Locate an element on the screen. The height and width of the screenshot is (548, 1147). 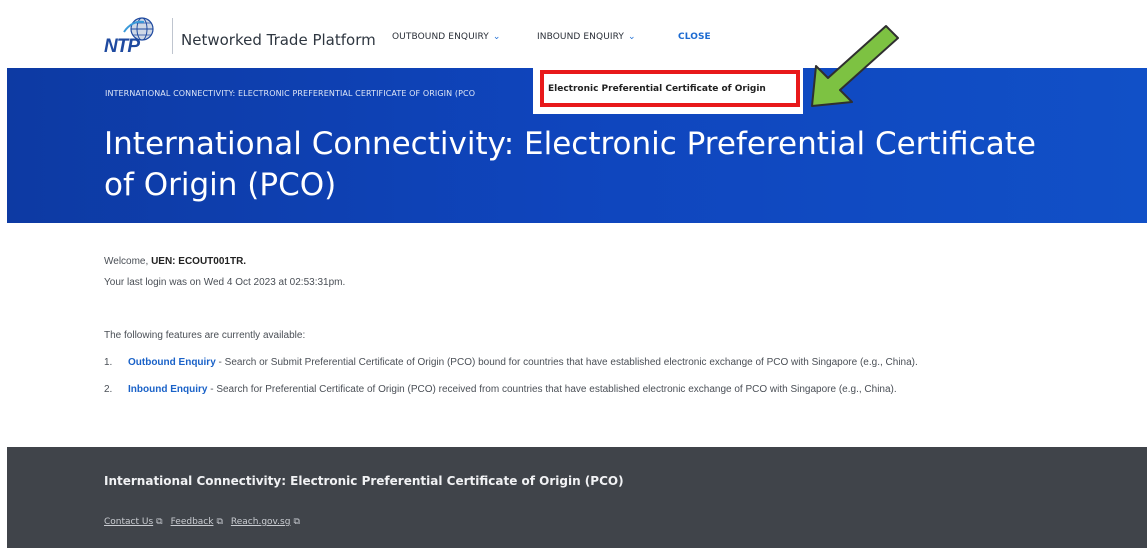
logo-mark: NTP is located at coordinates (132, 36).